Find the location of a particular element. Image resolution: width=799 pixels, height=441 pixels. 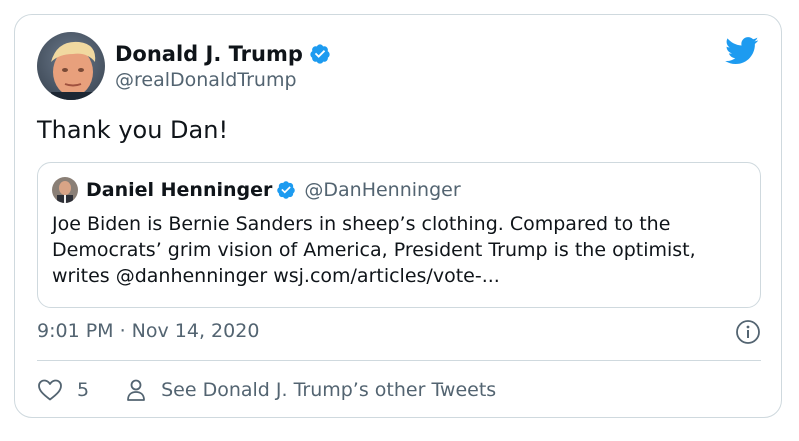

quoted-author-avatar is located at coordinates (65, 190).